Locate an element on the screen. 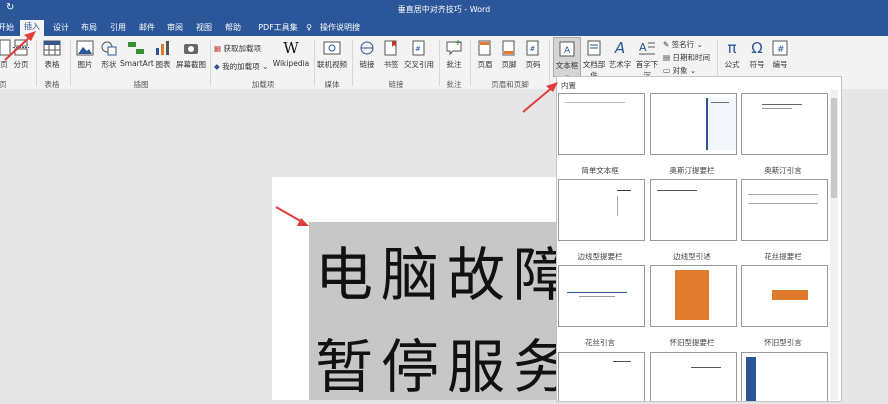 Image resolution: width=888 pixels, height=404 pixels. footer-icon is located at coordinates (508, 48).